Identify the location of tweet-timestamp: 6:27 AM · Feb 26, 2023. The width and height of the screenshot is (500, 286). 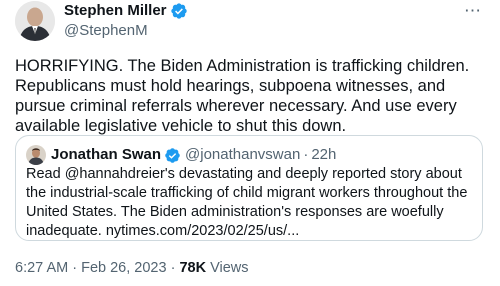
(91, 268).